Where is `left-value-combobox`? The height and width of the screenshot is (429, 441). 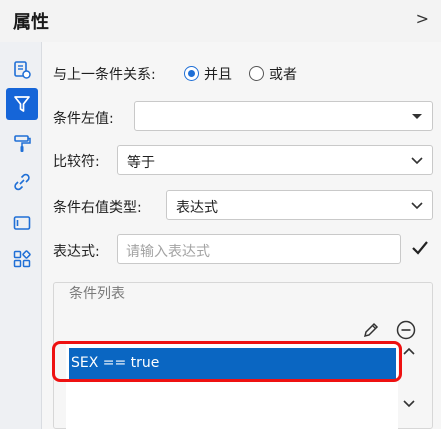 left-value-combobox is located at coordinates (283, 116).